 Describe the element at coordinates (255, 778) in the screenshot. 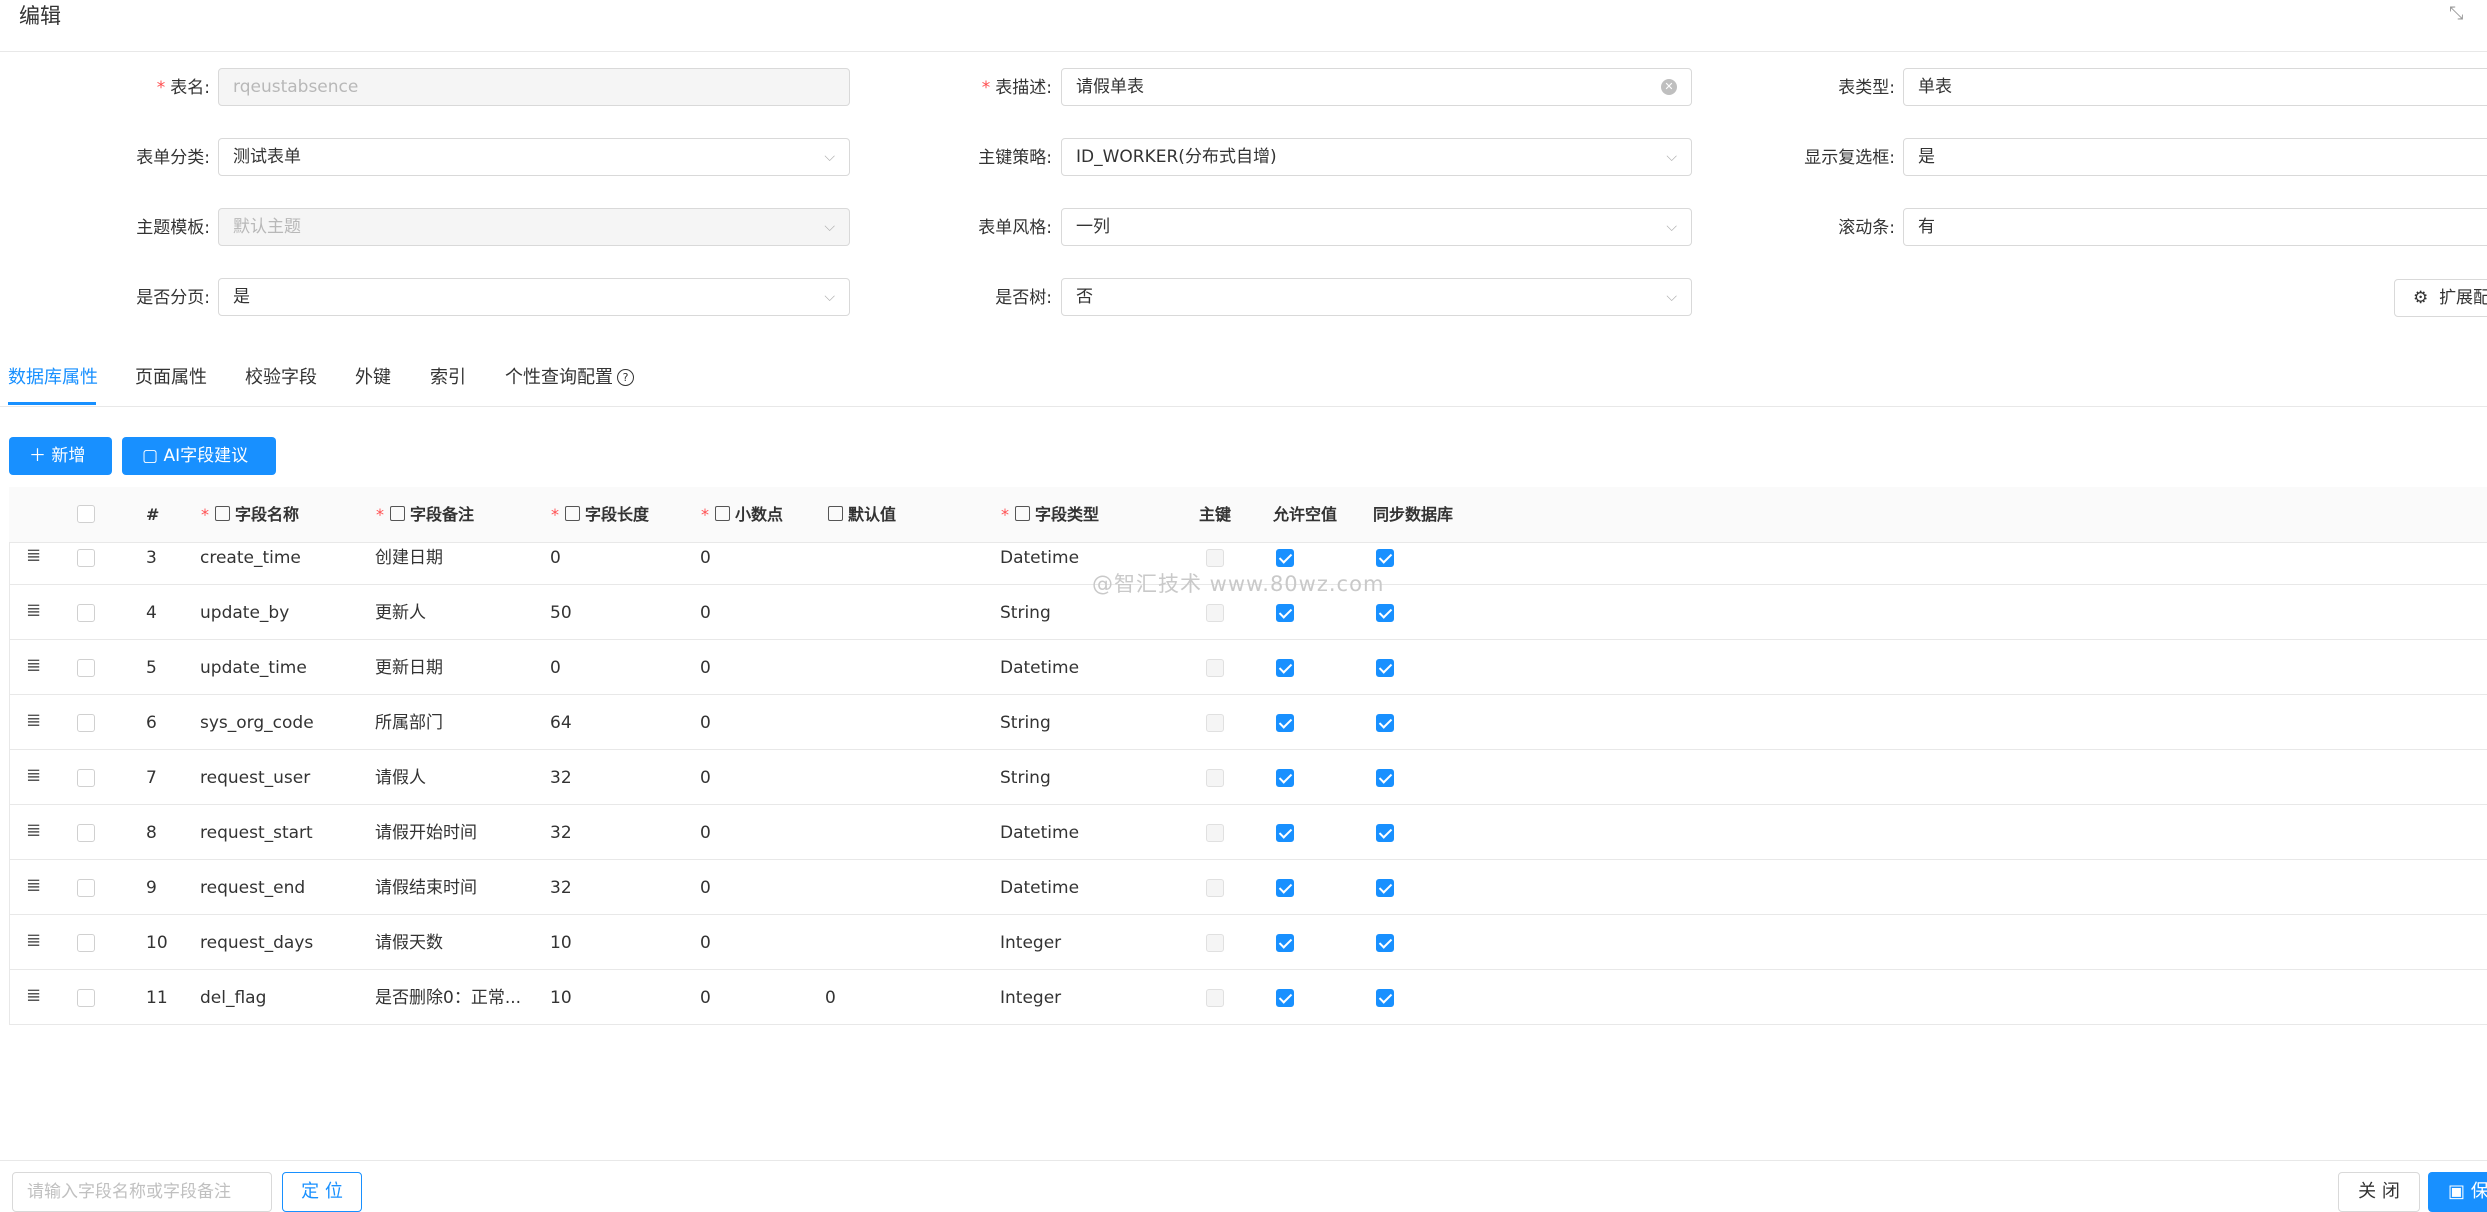

I see `cell-field-name: request_user` at that location.